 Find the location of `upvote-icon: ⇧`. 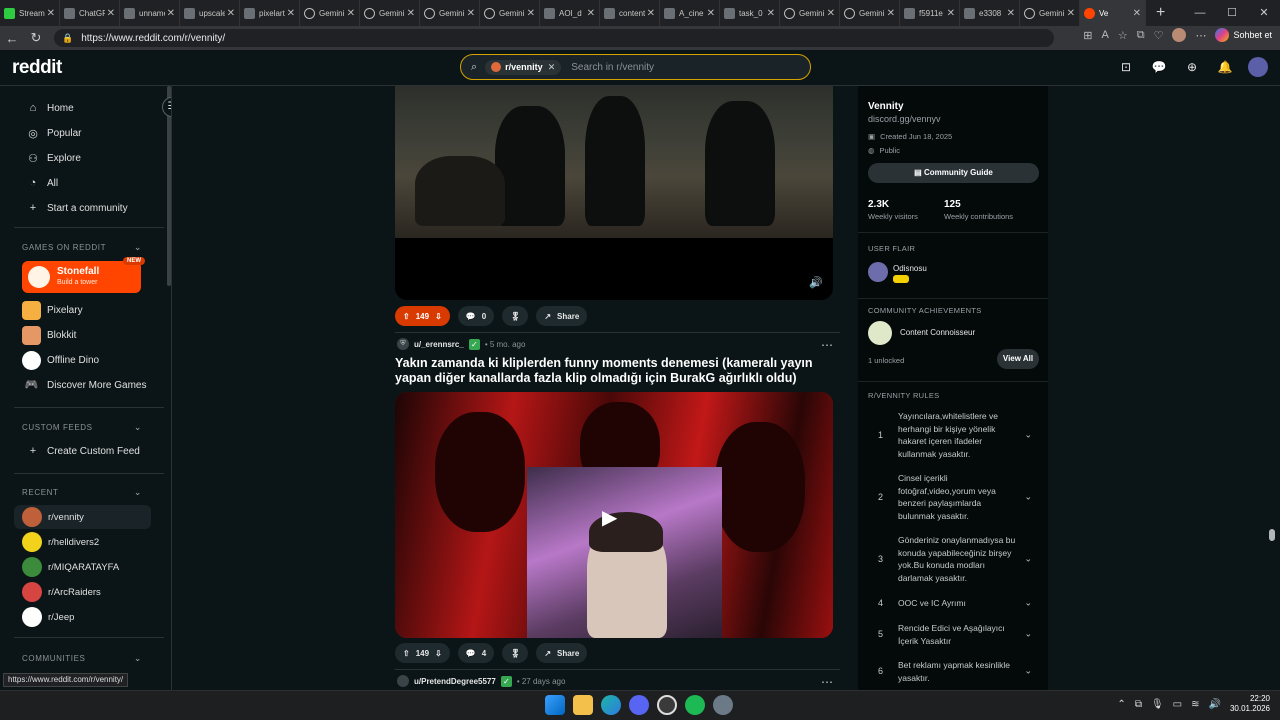

upvote-icon: ⇧ is located at coordinates (406, 316).